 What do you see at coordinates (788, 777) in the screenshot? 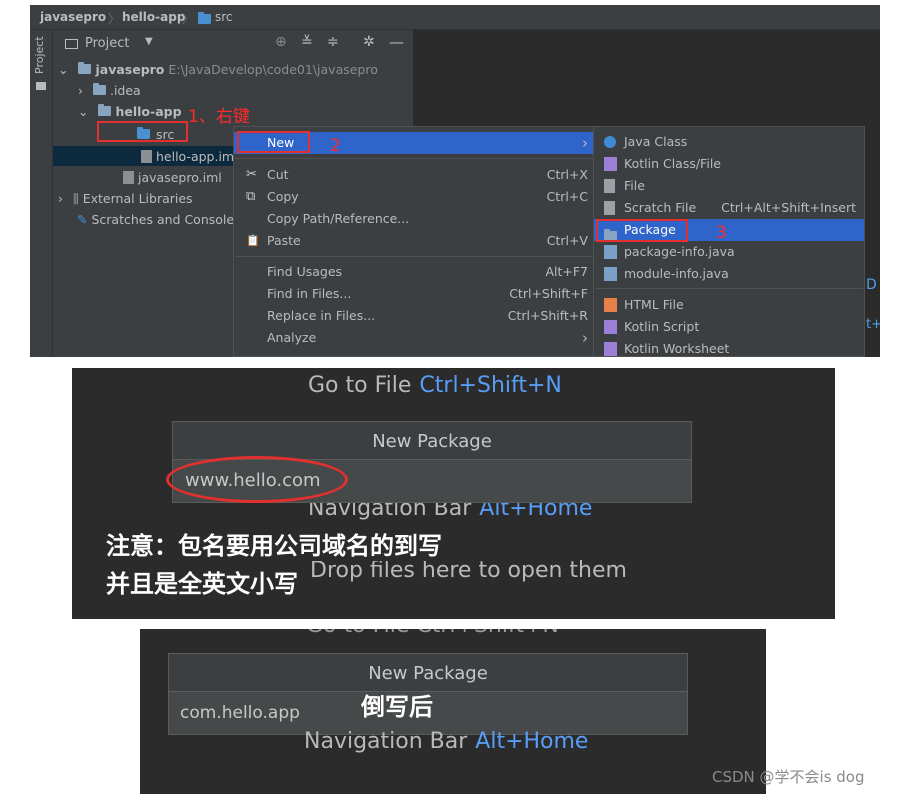
I see `watermark: CSDN @学不会is dog` at bounding box center [788, 777].